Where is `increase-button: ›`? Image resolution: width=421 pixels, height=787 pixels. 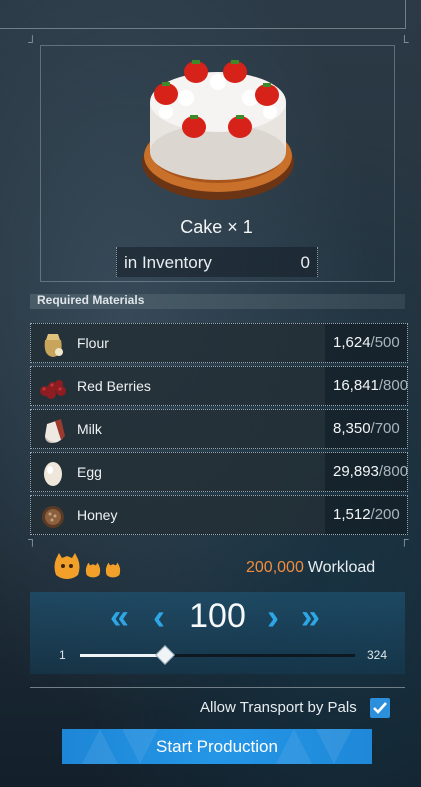
increase-button: › is located at coordinates (273, 617).